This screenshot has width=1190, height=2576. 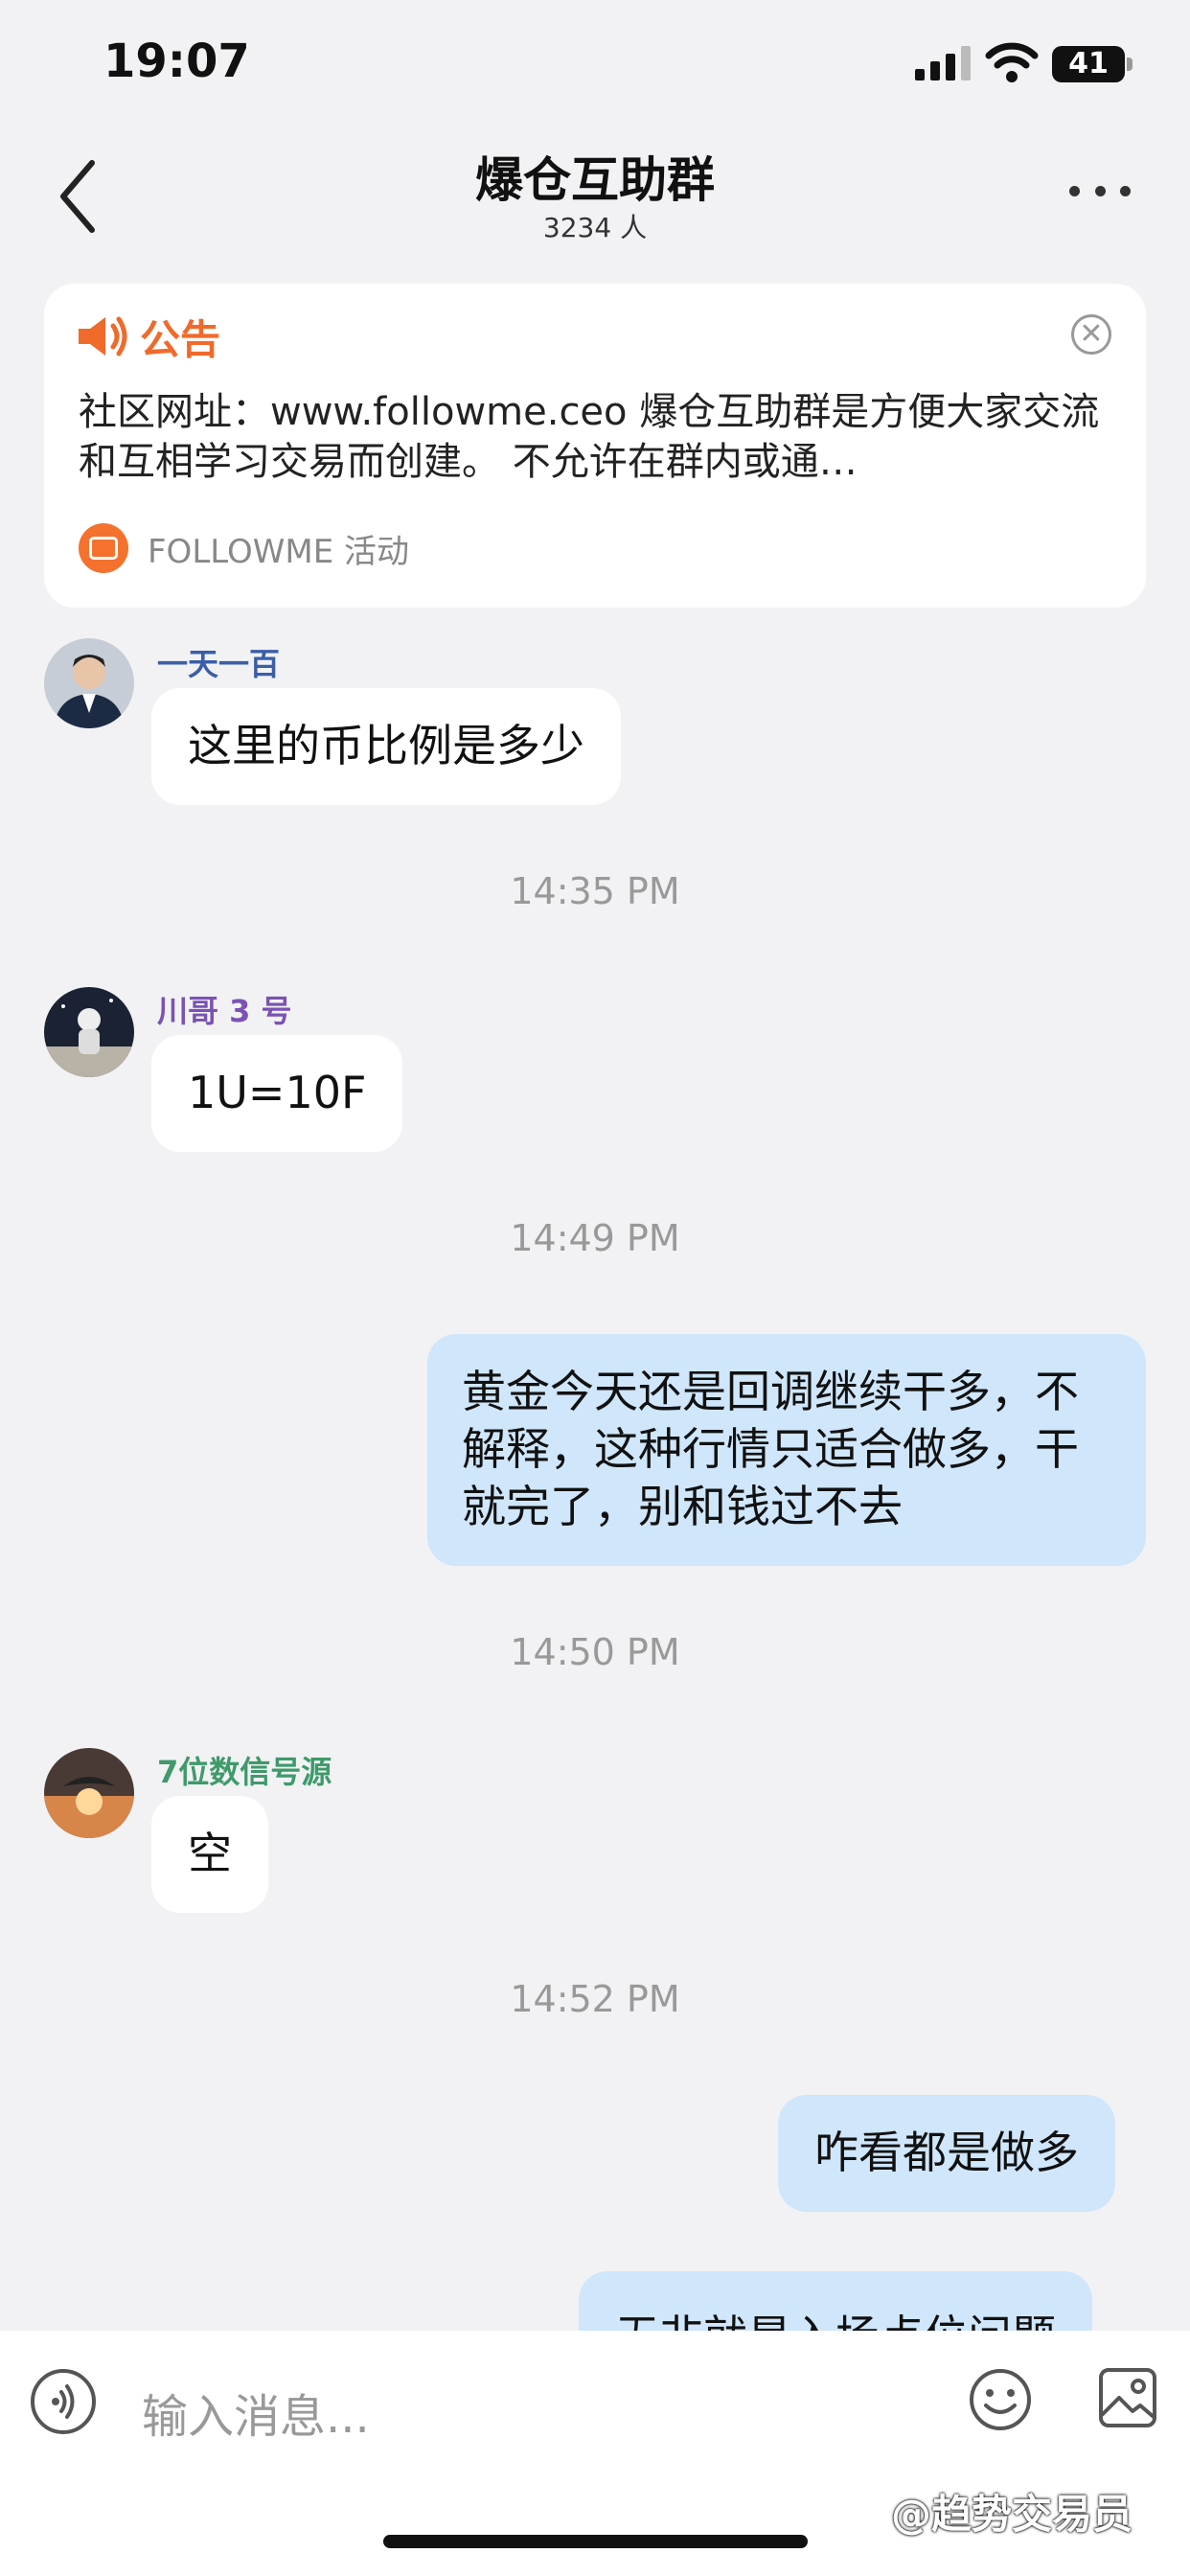 What do you see at coordinates (1012, 2514) in the screenshot?
I see `watermark: @趋势交易员` at bounding box center [1012, 2514].